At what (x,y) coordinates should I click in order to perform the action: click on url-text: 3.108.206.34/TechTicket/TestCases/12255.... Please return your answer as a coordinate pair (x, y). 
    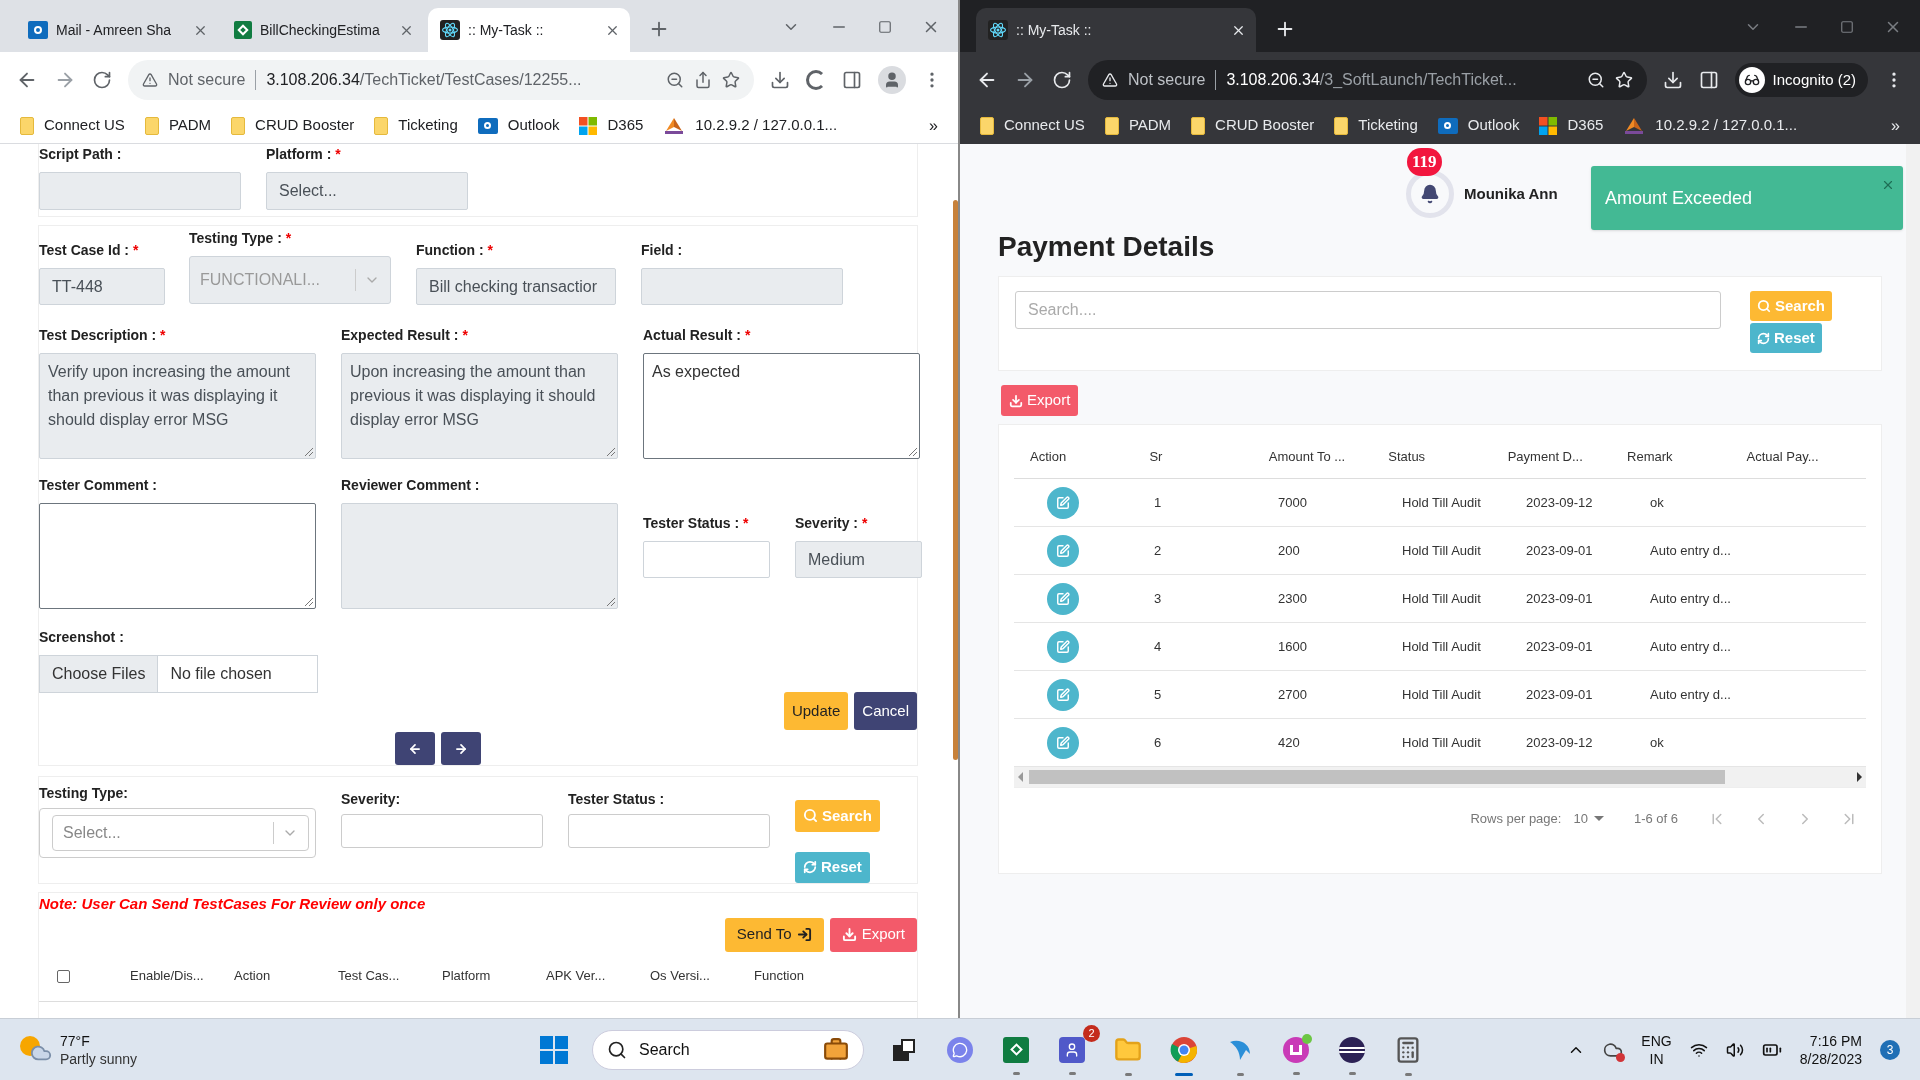
    Looking at the image, I should click on (424, 80).